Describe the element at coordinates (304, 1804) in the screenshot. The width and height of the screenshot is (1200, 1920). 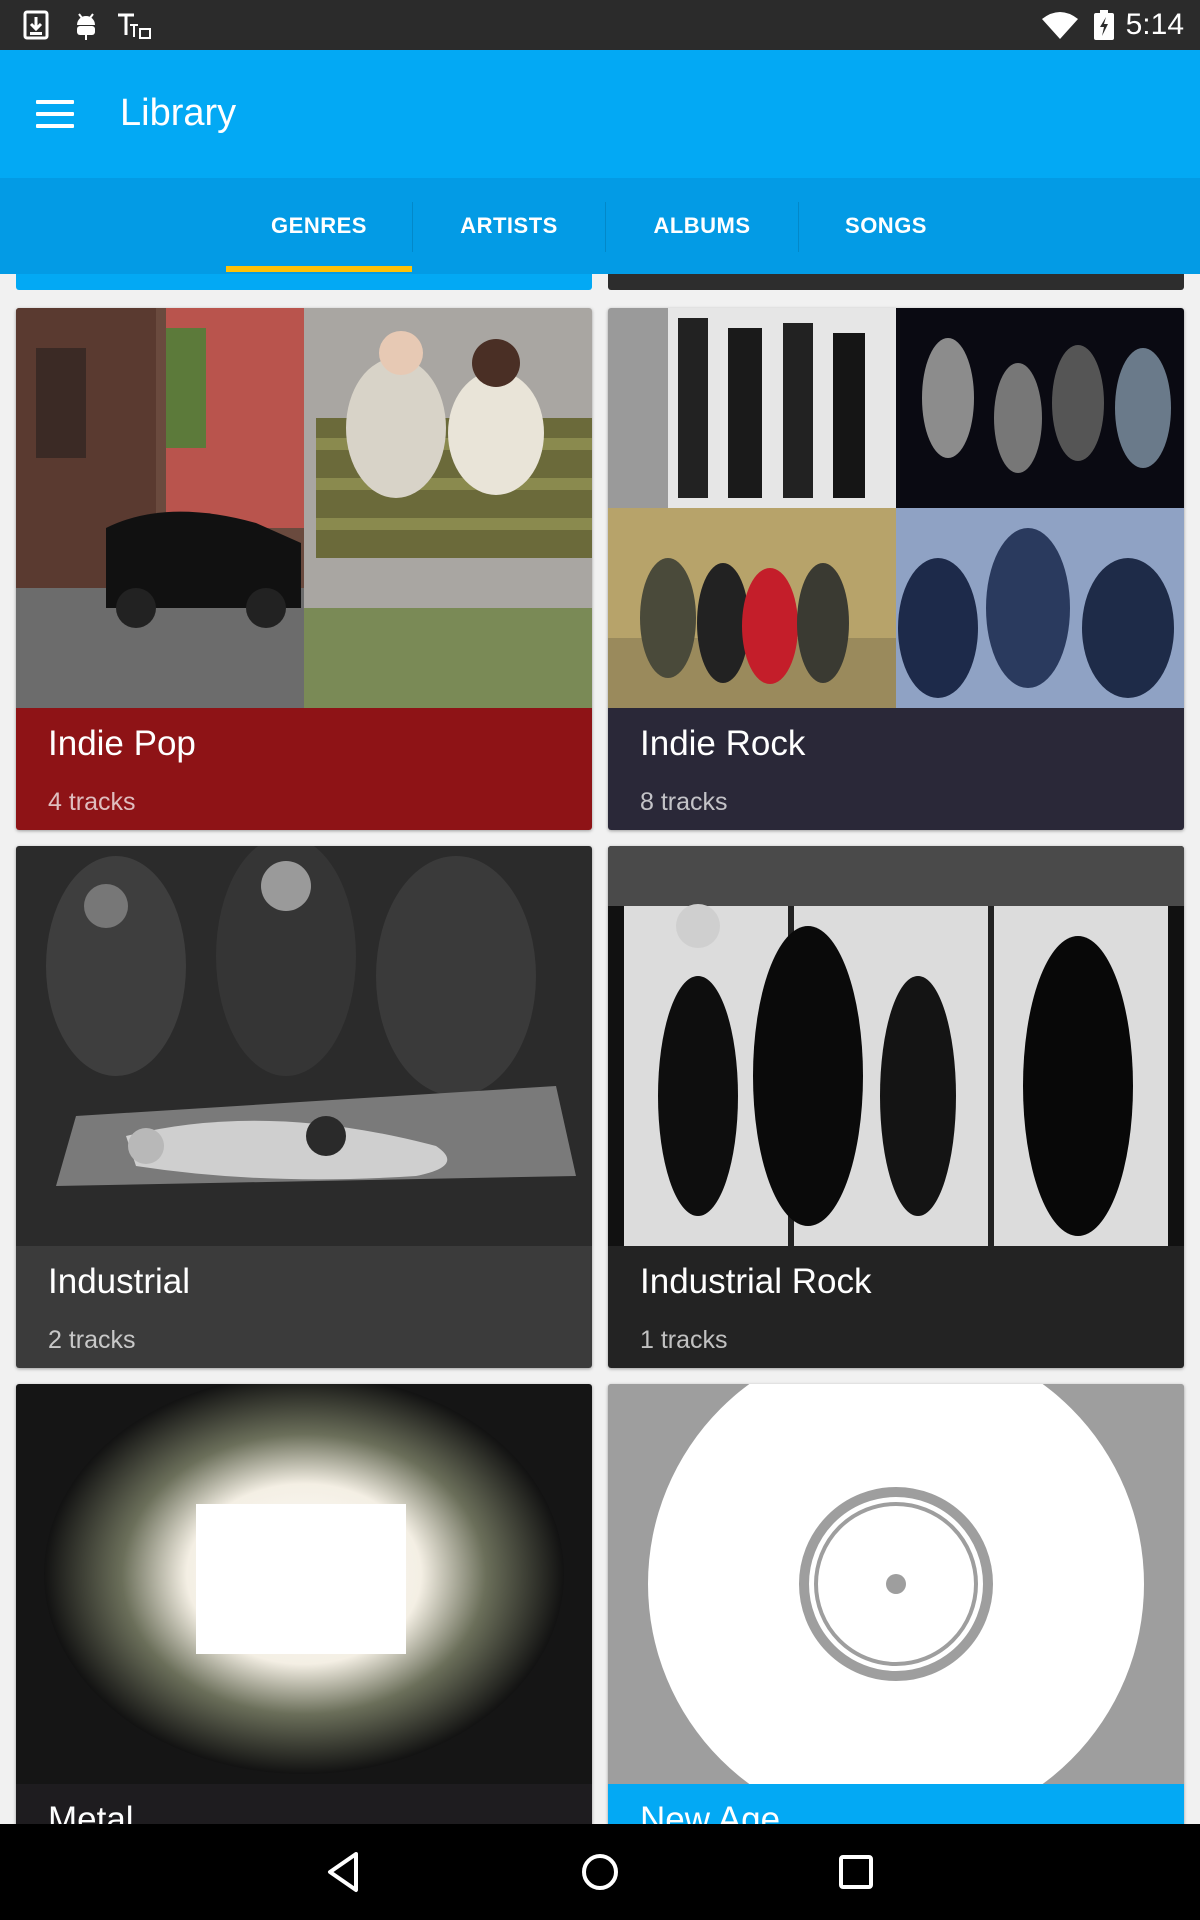
I see `genre-caption: Metal` at that location.